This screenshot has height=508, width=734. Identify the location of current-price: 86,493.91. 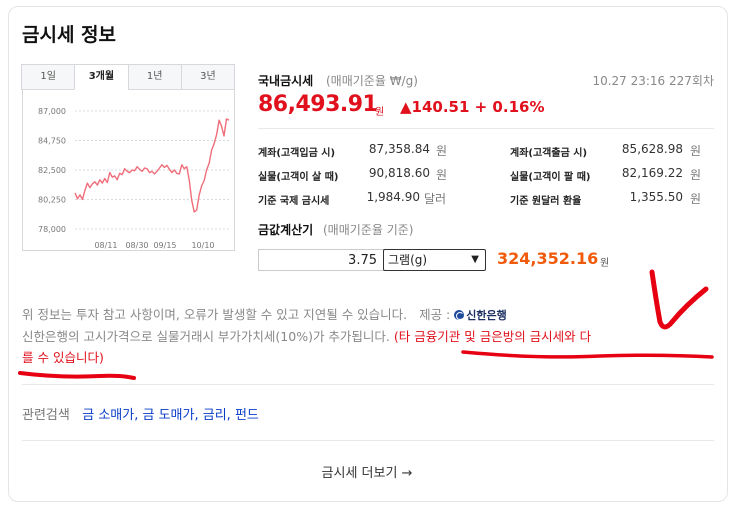
(318, 104).